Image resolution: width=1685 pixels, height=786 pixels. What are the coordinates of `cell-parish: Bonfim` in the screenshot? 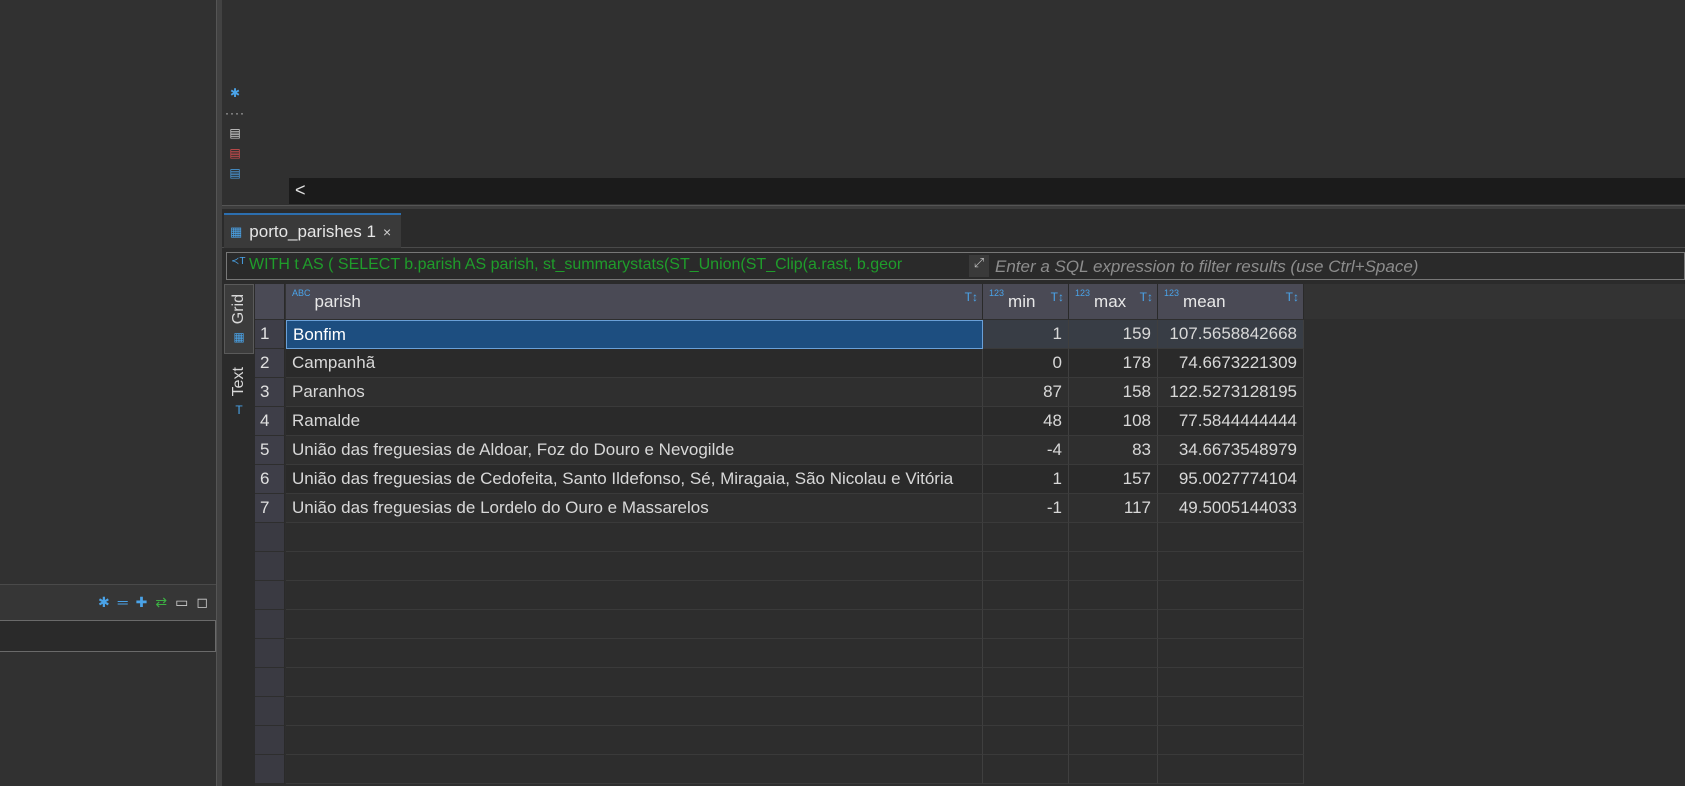 It's located at (634, 334).